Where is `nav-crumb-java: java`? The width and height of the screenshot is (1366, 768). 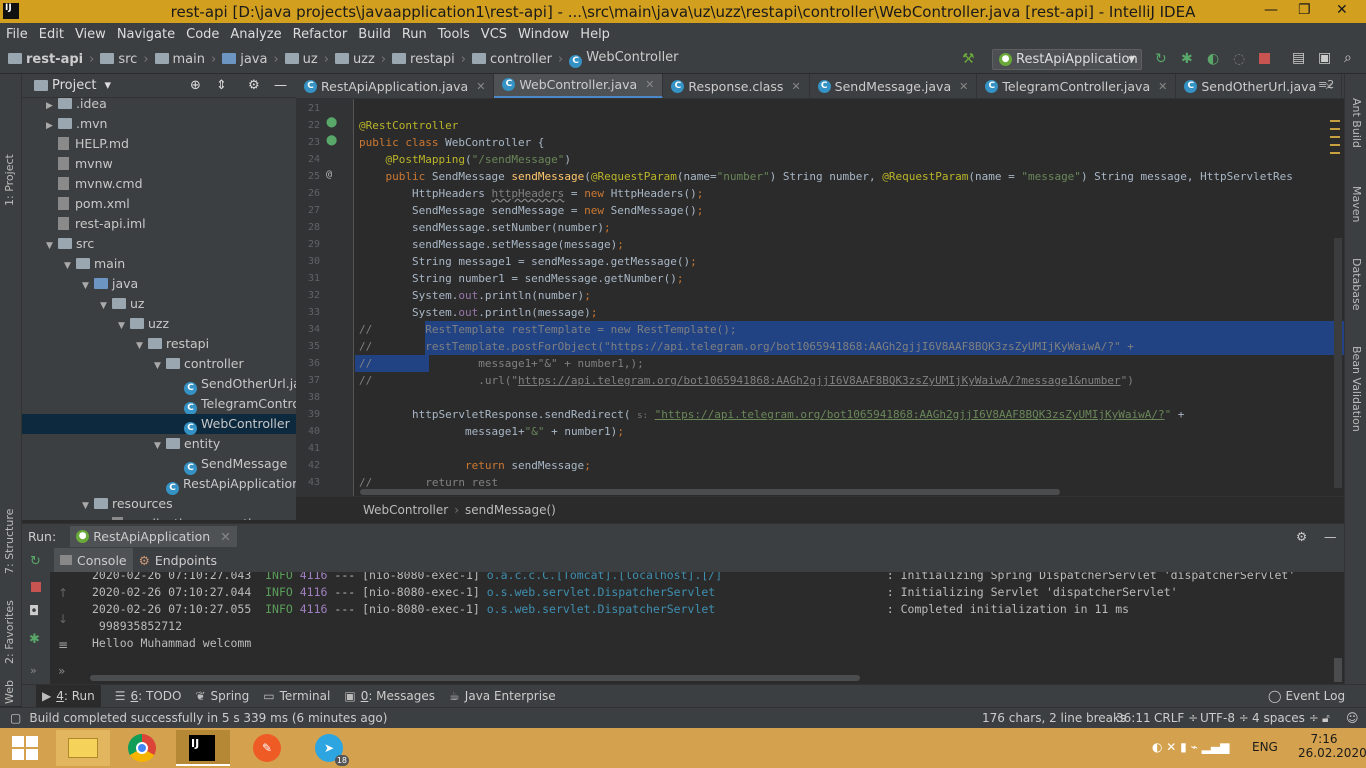
nav-crumb-java: java is located at coordinates (244, 59).